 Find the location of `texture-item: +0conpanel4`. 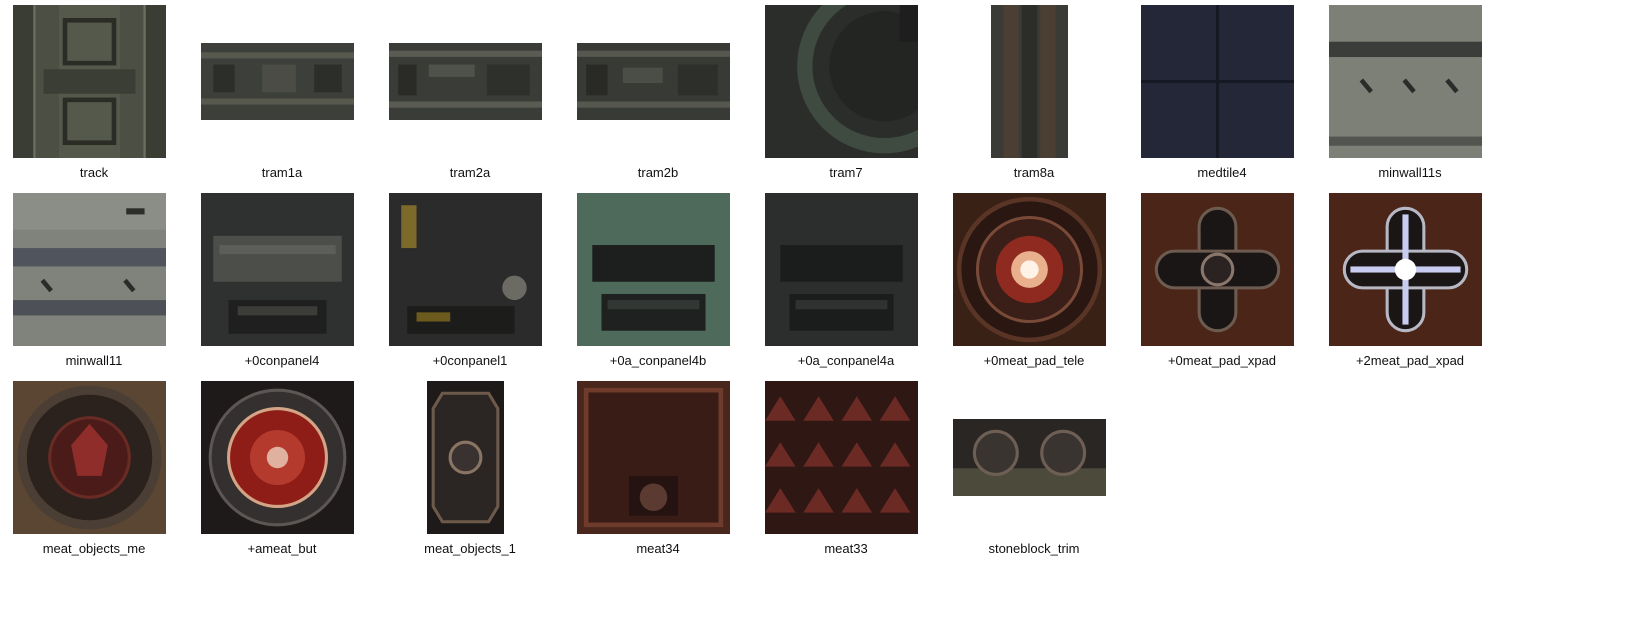

texture-item: +0conpanel4 is located at coordinates (282, 283).